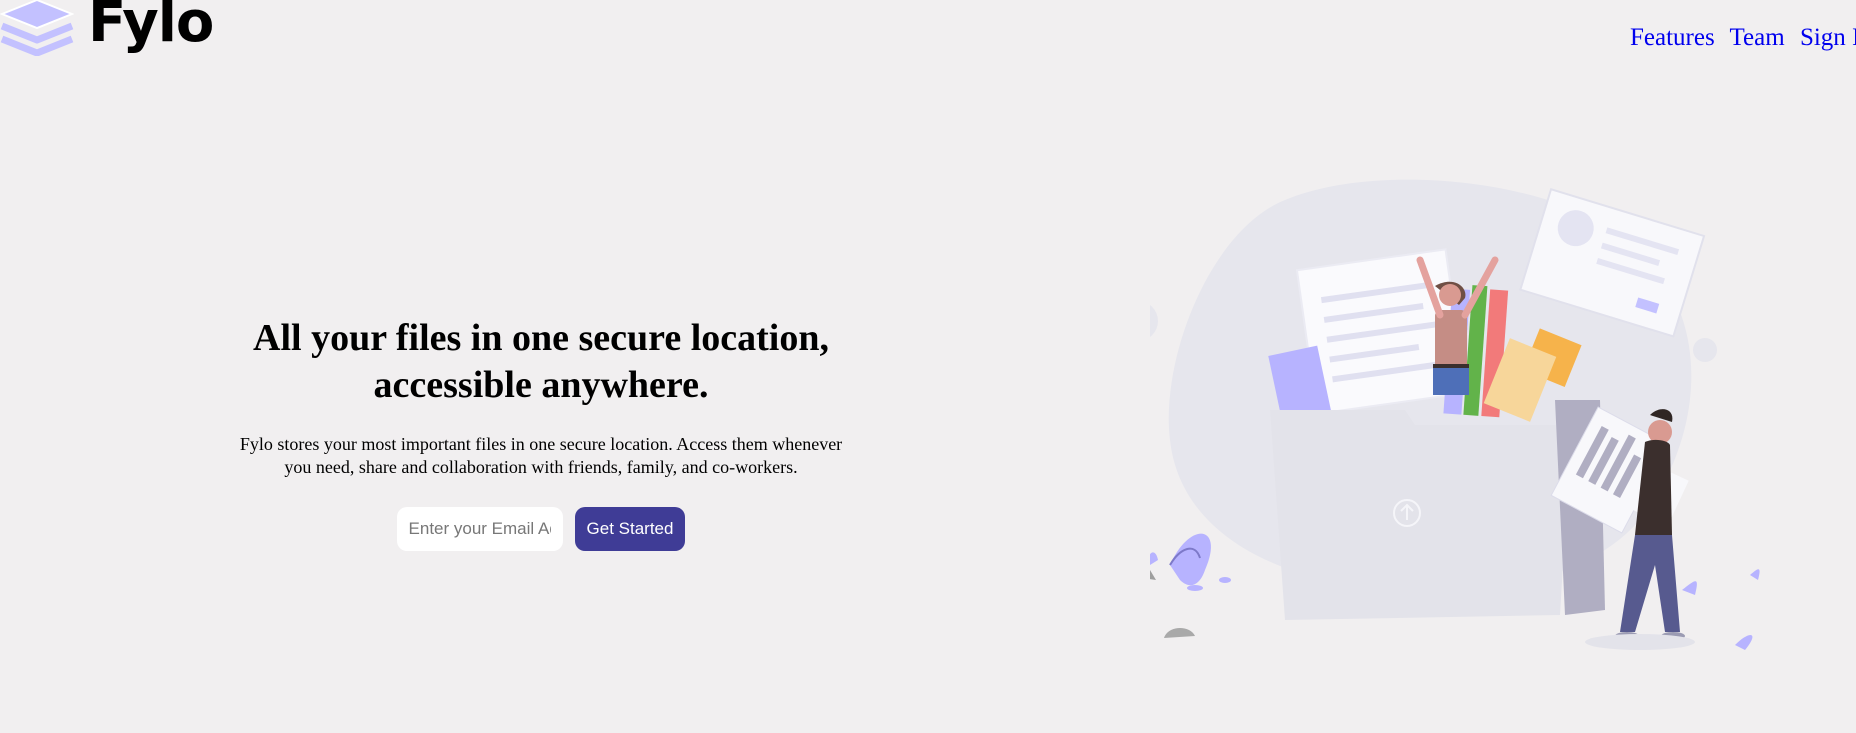 The width and height of the screenshot is (1856, 733). I want to click on signup-form: Get Started, so click(541, 529).